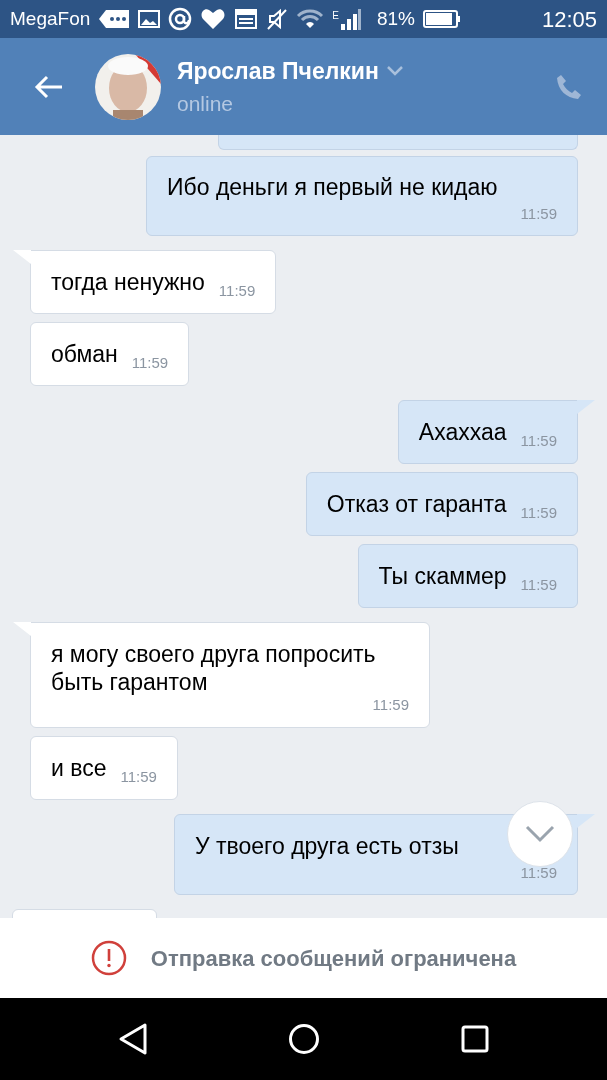 The image size is (607, 1080). What do you see at coordinates (128, 282) in the screenshot?
I see `message-text: тогда ненужно` at bounding box center [128, 282].